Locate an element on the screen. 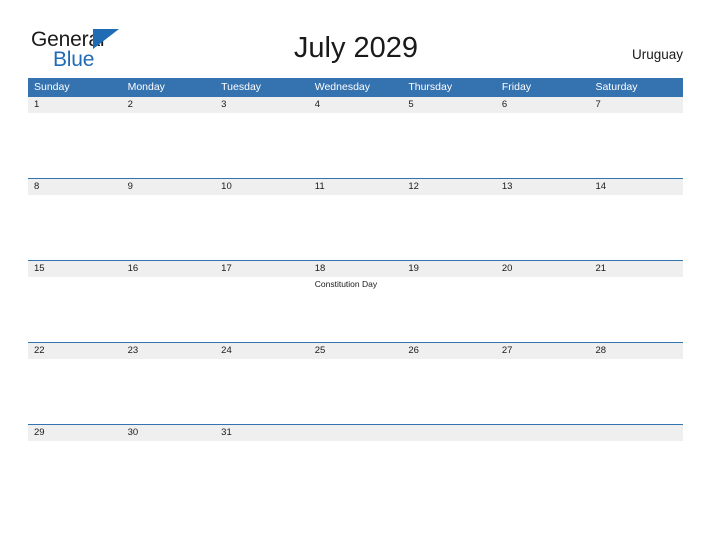 Image resolution: width=712 pixels, height=550 pixels. week-date-strip: 8 9 10 11 12 13 14 is located at coordinates (355, 186).